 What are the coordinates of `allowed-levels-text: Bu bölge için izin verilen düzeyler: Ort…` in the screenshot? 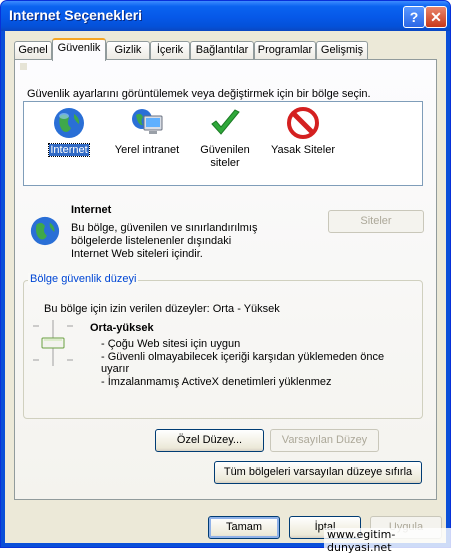 It's located at (162, 309).